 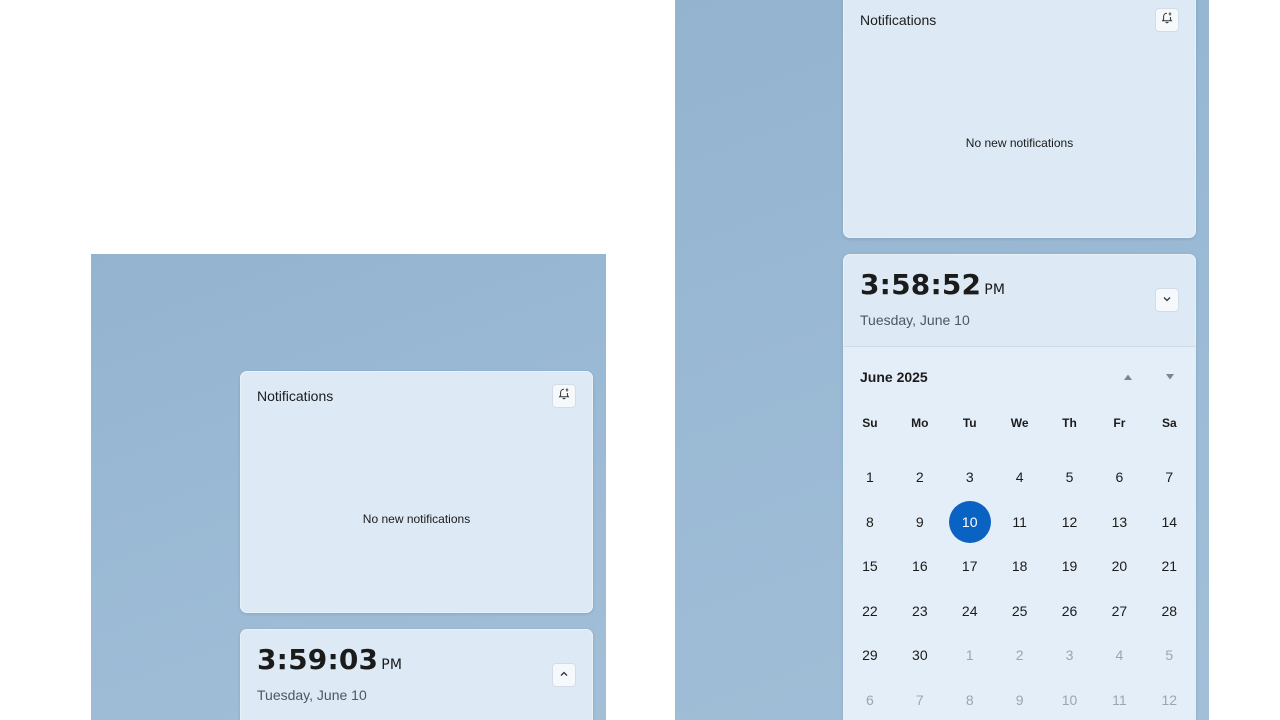 What do you see at coordinates (1128, 377) in the screenshot?
I see `previous-month-button` at bounding box center [1128, 377].